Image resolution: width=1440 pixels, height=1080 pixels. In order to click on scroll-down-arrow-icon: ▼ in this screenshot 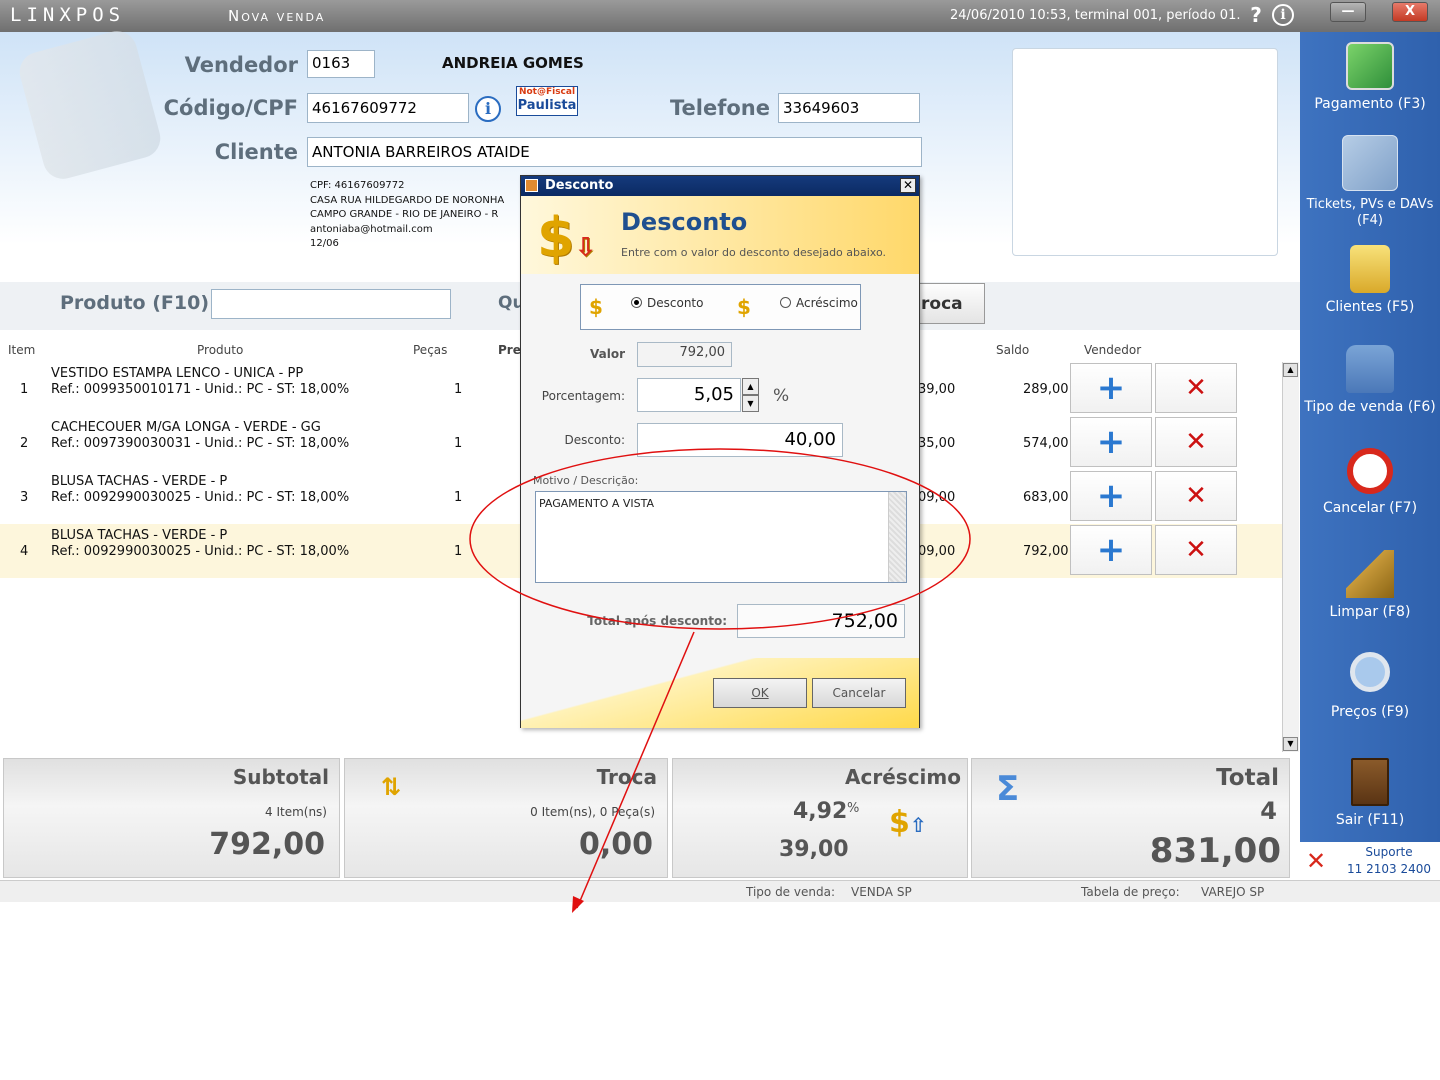, I will do `click(1290, 744)`.